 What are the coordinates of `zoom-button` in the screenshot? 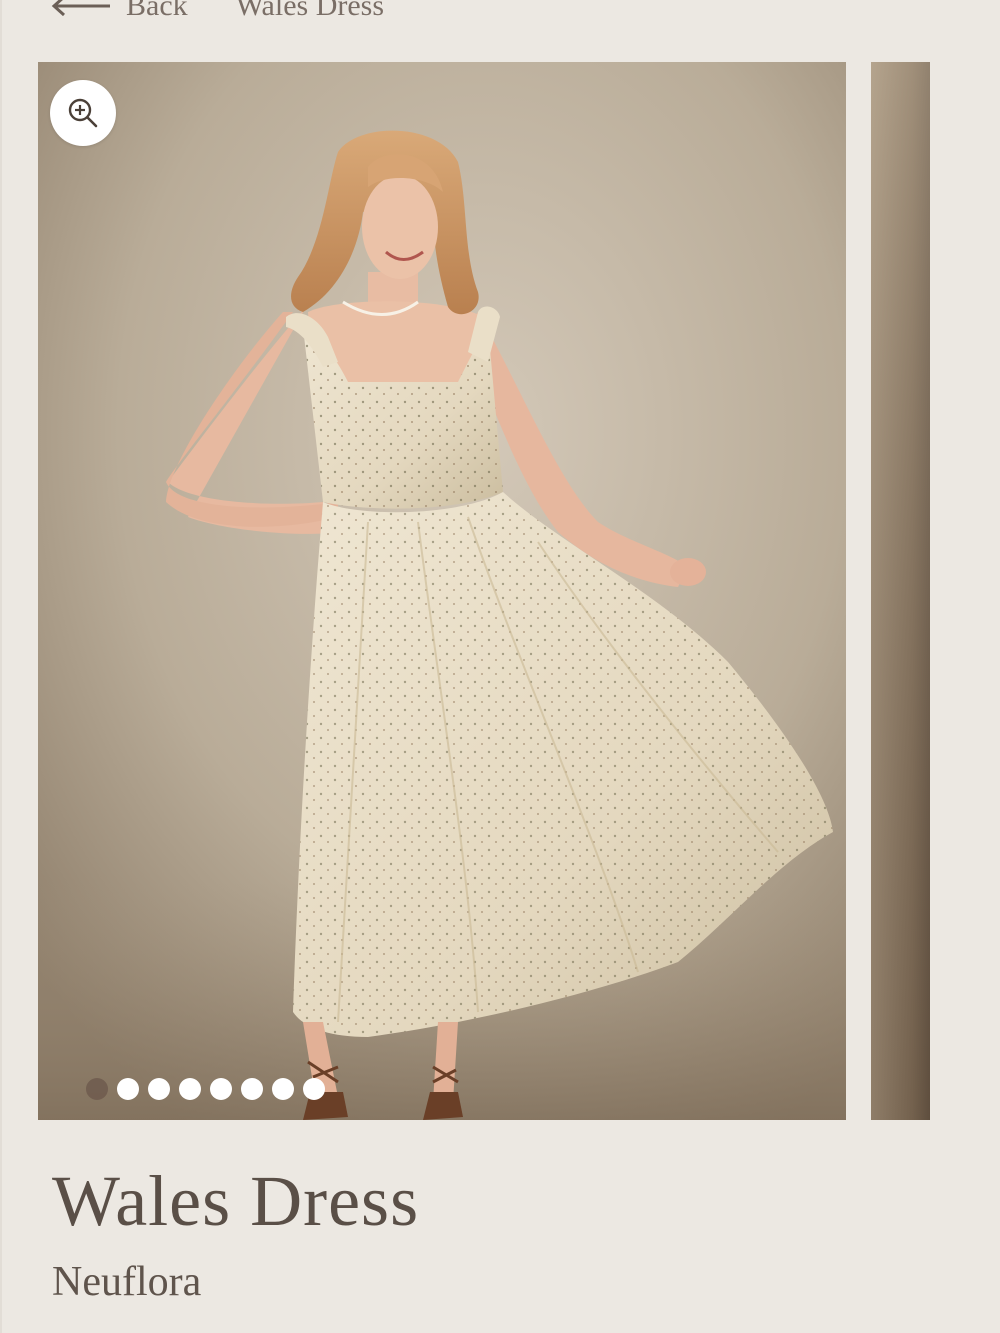 It's located at (83, 113).